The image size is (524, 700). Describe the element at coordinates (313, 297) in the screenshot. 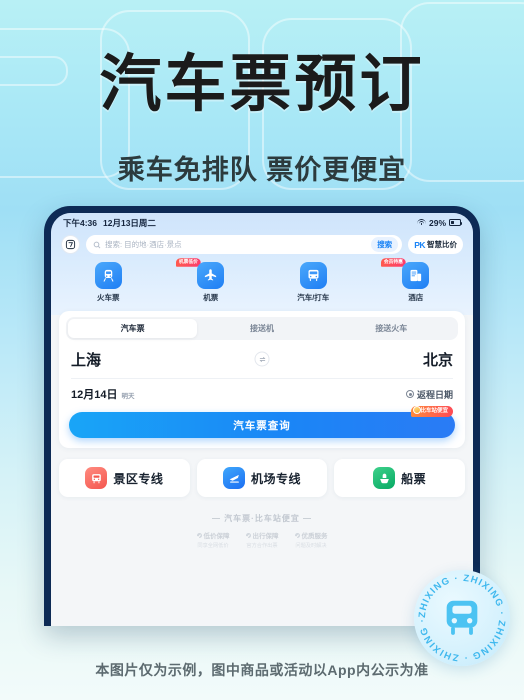

I see `category-label: 汽车/打车` at that location.